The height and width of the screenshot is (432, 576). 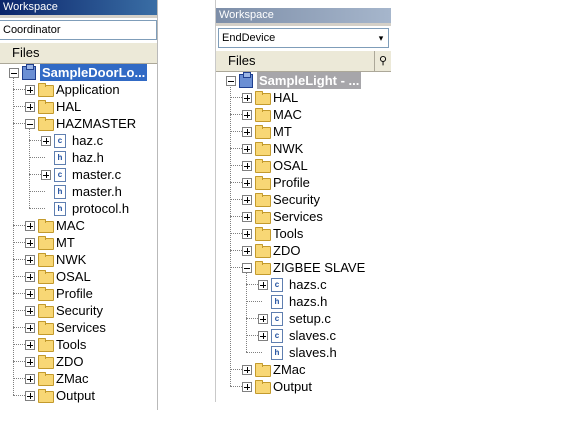 What do you see at coordinates (65, 242) in the screenshot?
I see `tree-item-label: MT` at bounding box center [65, 242].